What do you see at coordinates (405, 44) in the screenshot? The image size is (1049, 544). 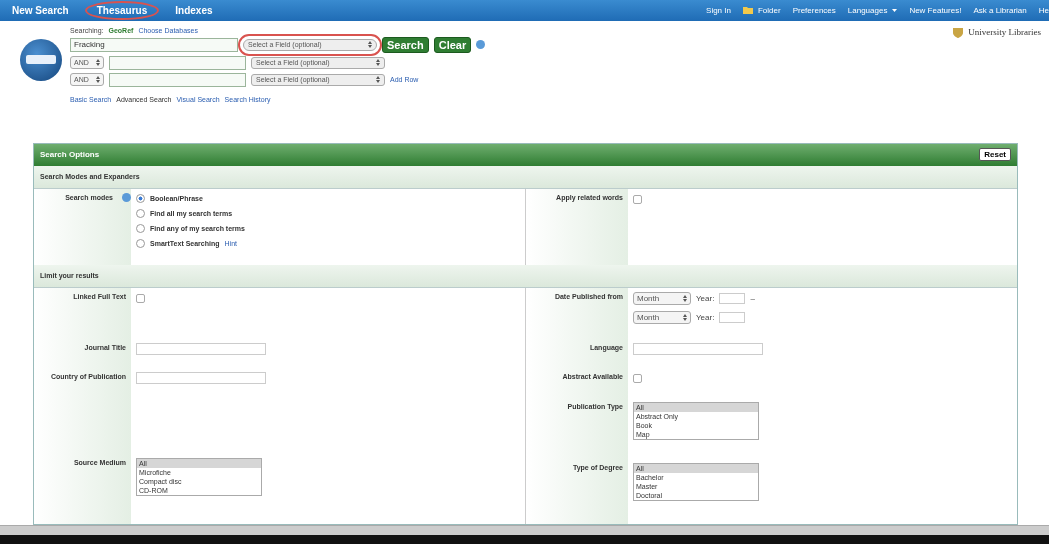 I see `search-action-button: Search` at bounding box center [405, 44].